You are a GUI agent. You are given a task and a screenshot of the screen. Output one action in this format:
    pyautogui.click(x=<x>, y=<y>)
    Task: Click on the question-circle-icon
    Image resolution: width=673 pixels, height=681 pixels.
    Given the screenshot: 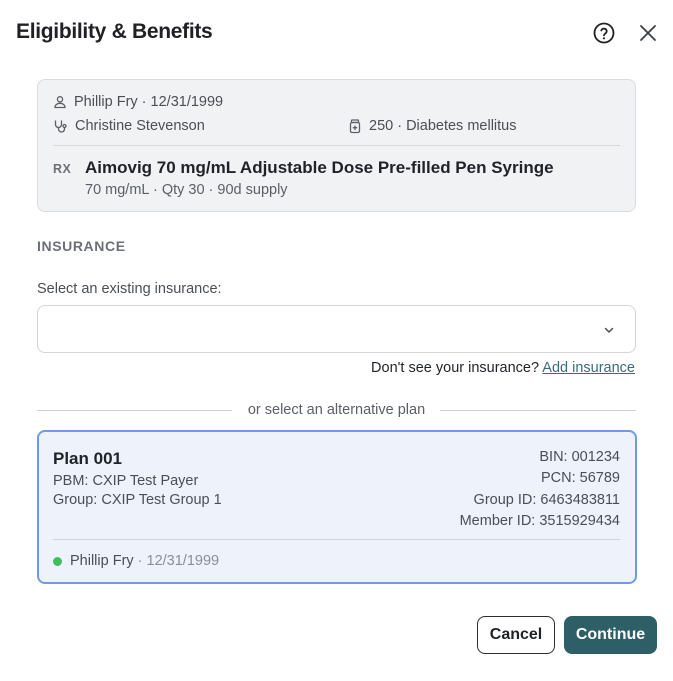 What is the action you would take?
    pyautogui.click(x=604, y=33)
    